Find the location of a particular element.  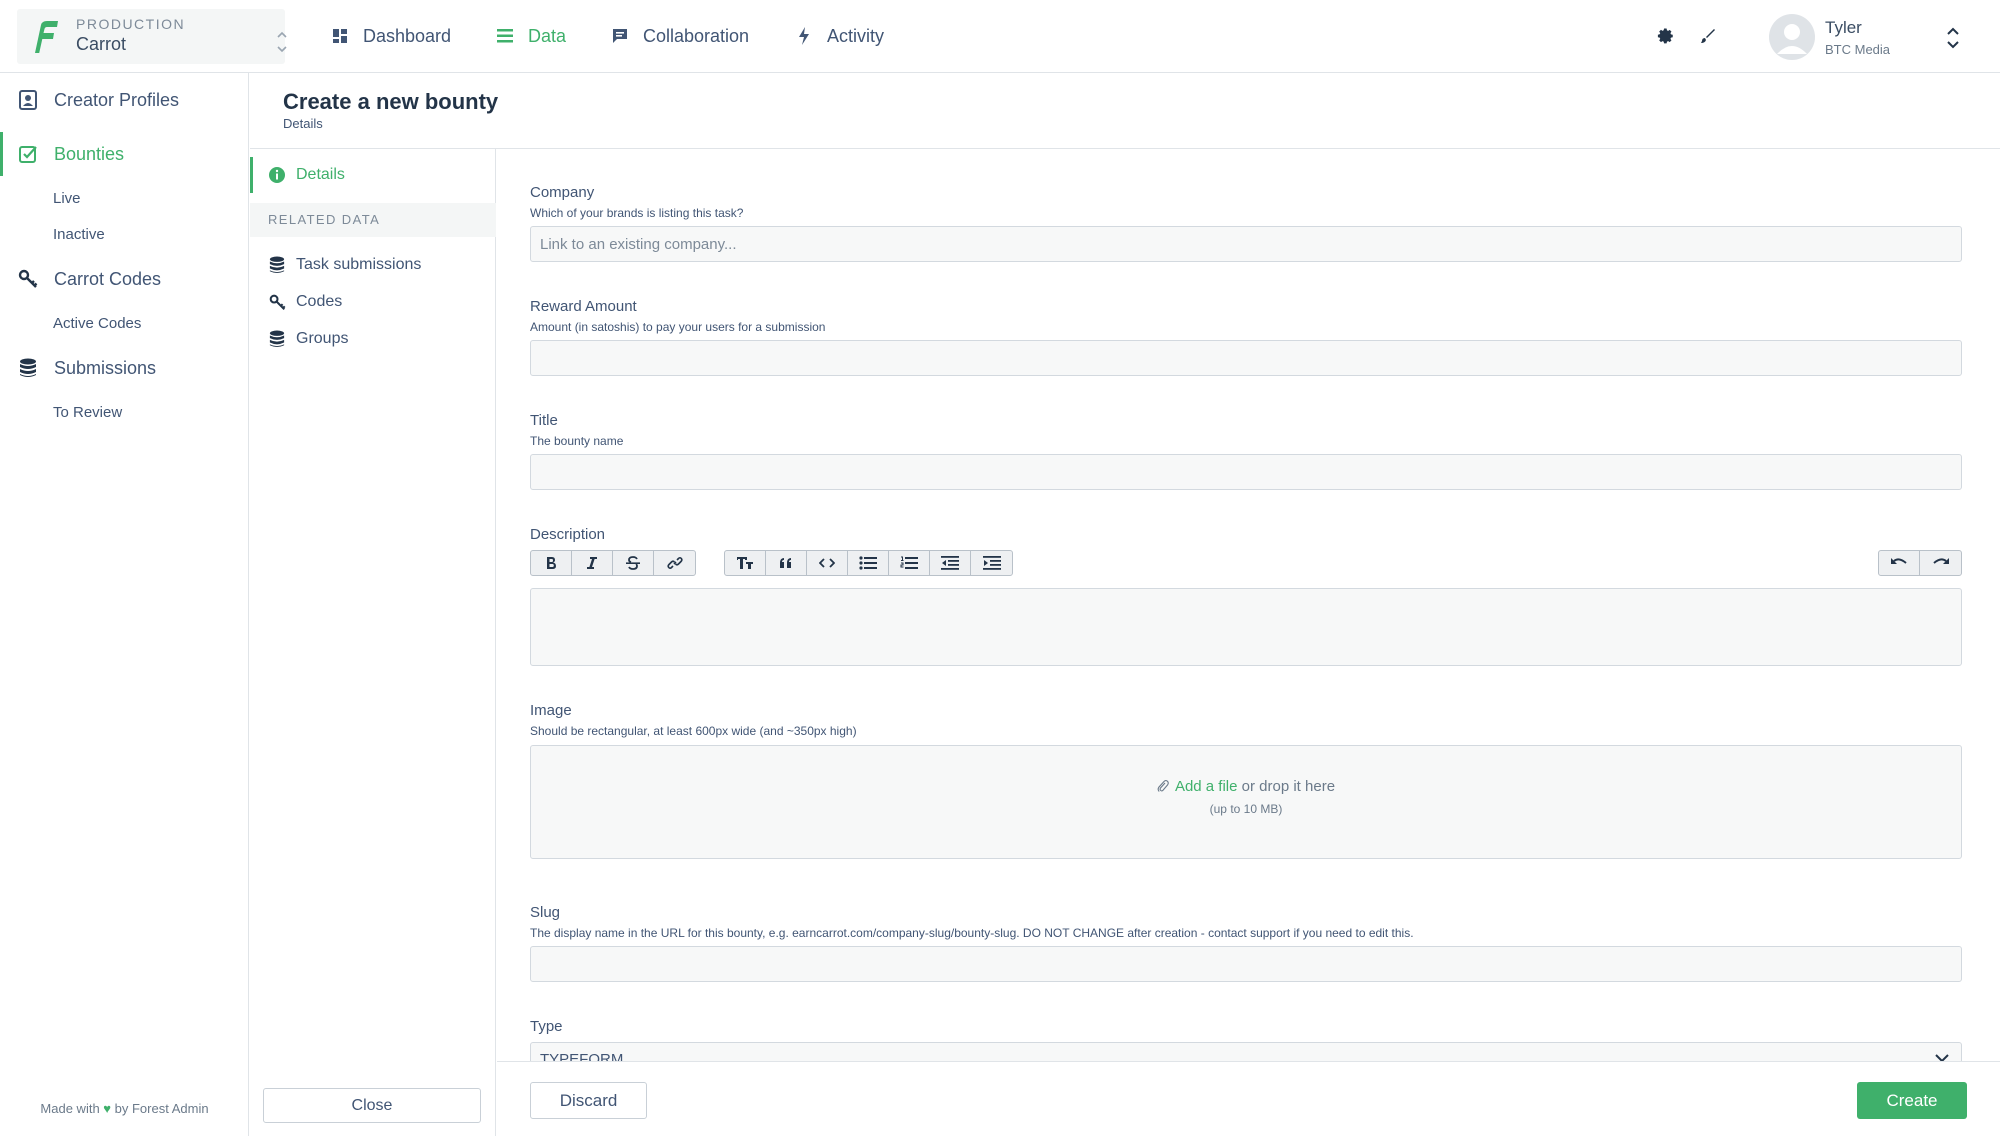

sidebar-sub-active-codes: Active Codes is located at coordinates (97, 323).